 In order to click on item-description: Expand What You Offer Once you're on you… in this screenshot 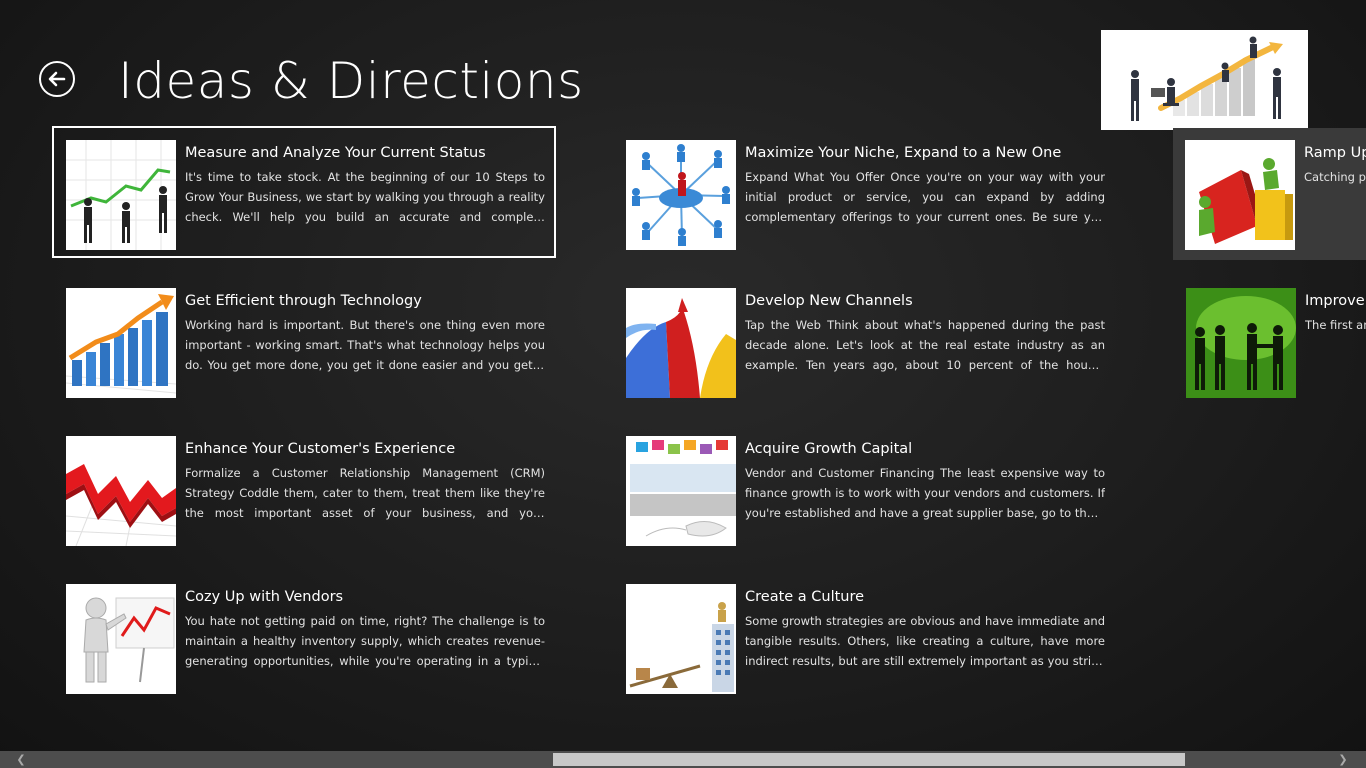, I will do `click(925, 197)`.